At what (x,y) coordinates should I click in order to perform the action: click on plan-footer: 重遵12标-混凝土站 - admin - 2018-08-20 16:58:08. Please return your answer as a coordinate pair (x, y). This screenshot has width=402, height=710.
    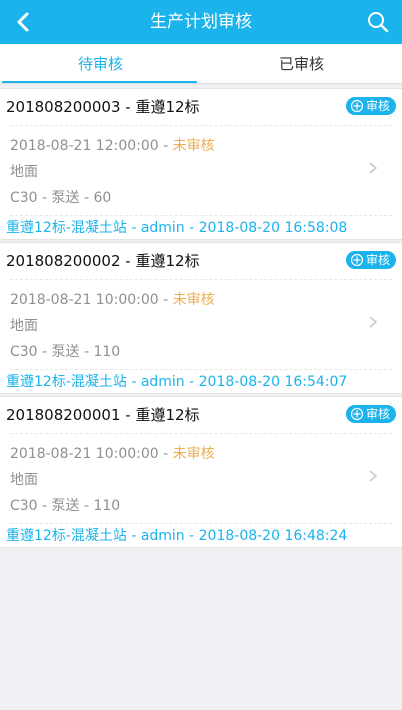
    Looking at the image, I should click on (177, 228).